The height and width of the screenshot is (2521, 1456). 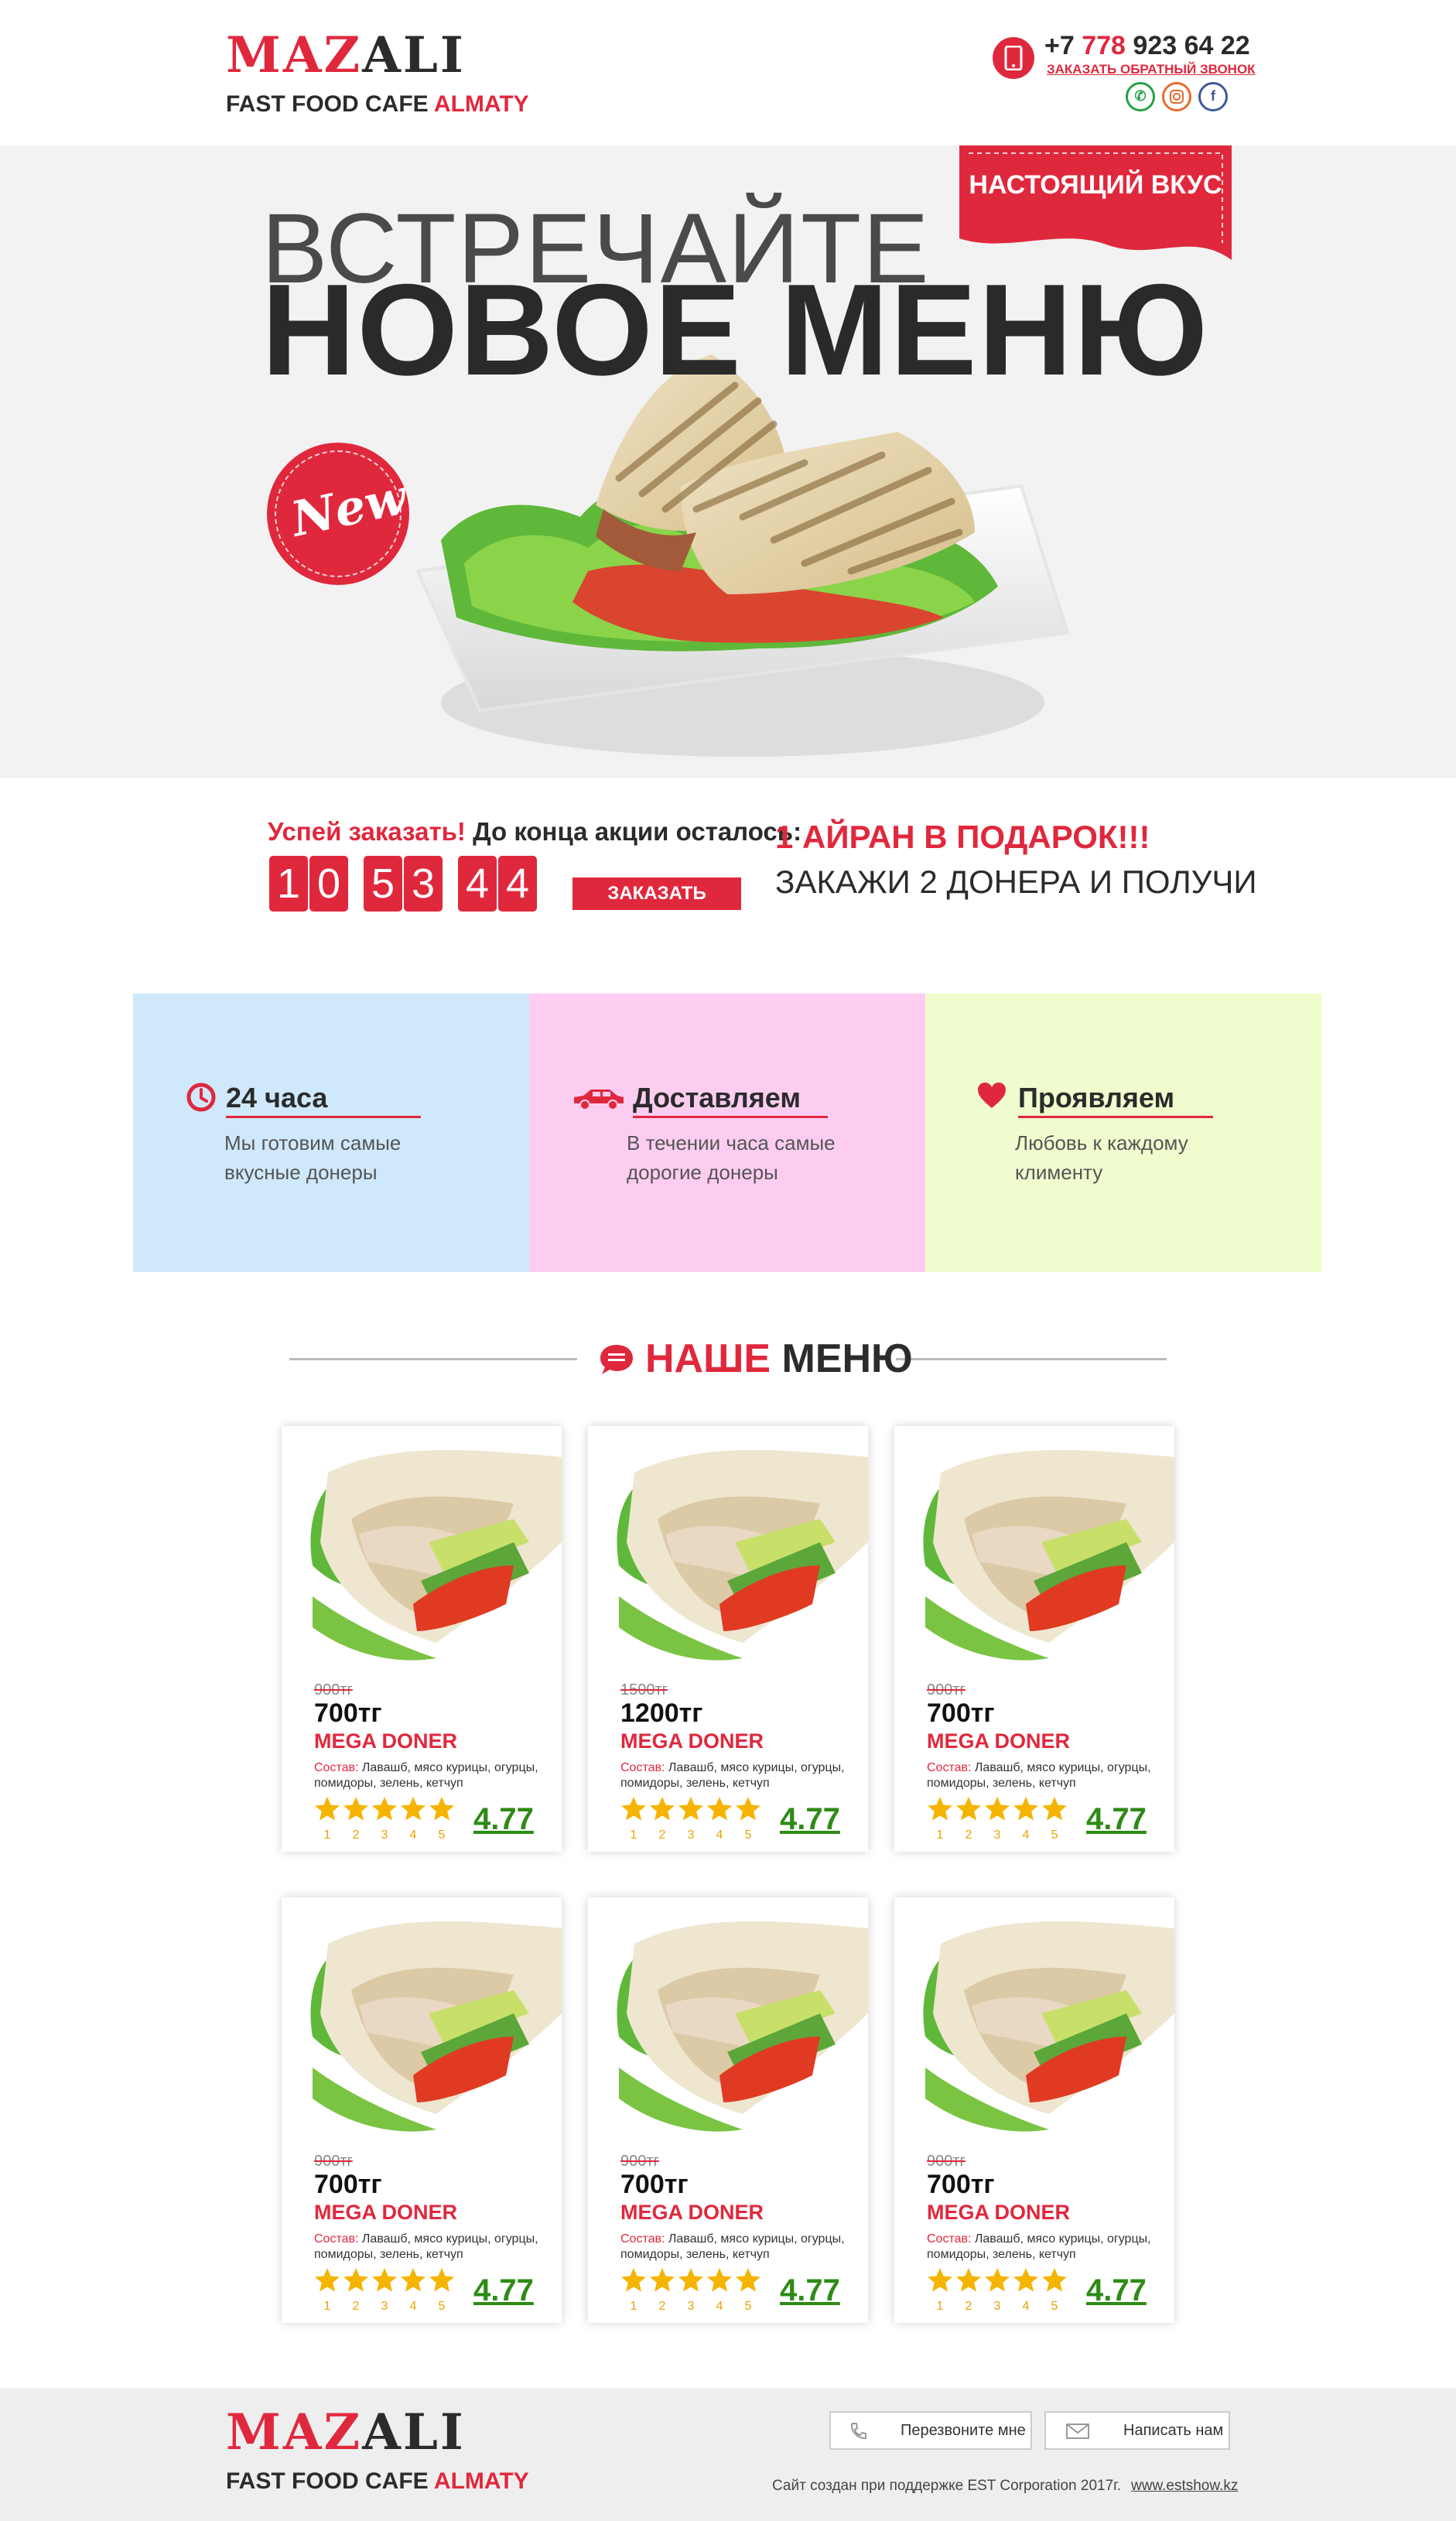 I want to click on car-icon, so click(x=599, y=1099).